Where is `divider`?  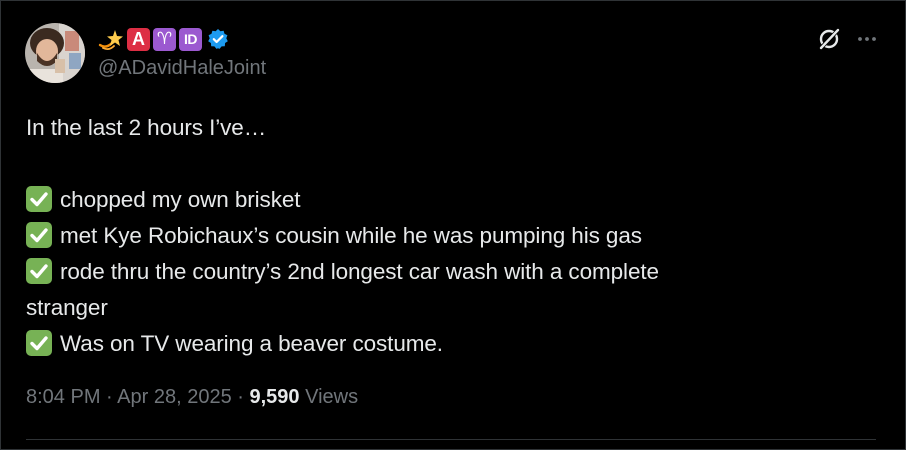
divider is located at coordinates (451, 439).